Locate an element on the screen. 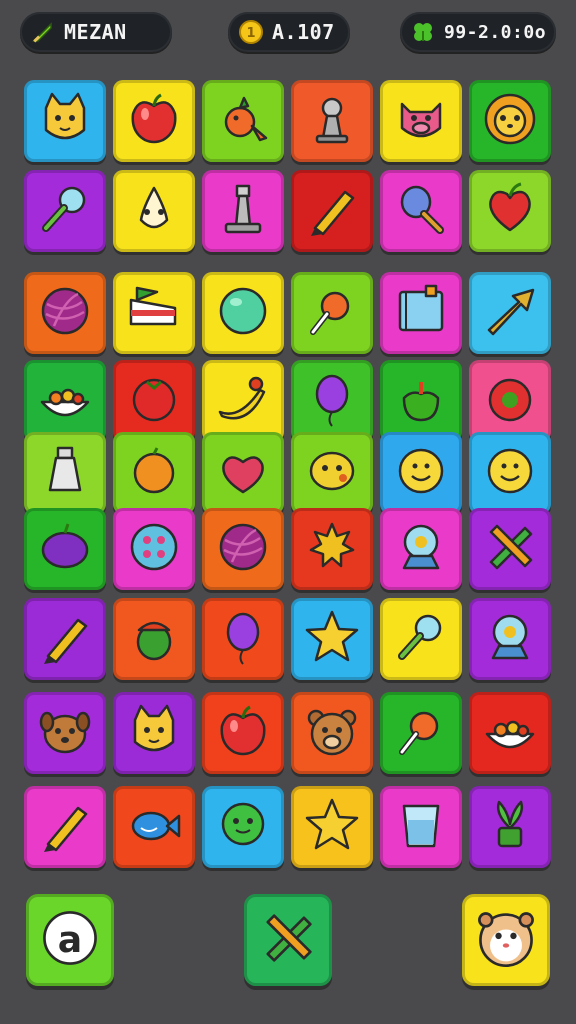 The width and height of the screenshot is (576, 1024). tile-tomato-slice is located at coordinates (510, 401).